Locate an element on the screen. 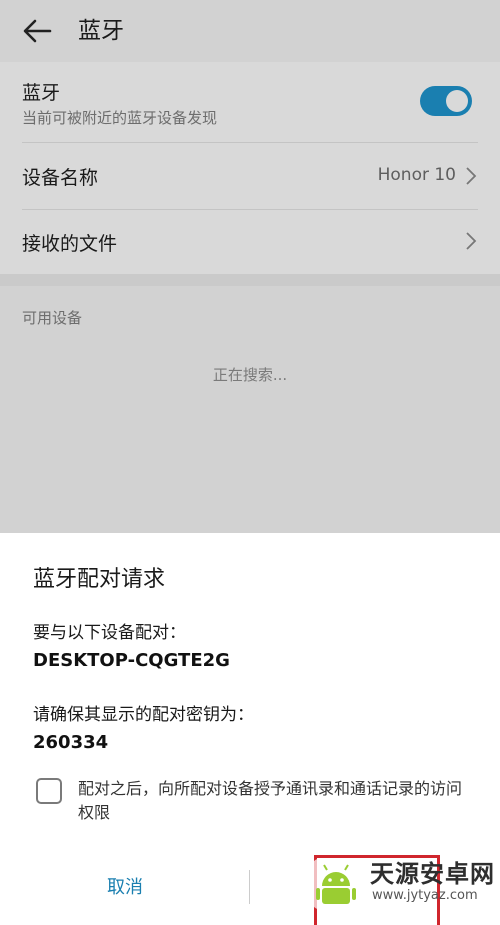  bluetooth-label: 蓝牙 is located at coordinates (41, 93).